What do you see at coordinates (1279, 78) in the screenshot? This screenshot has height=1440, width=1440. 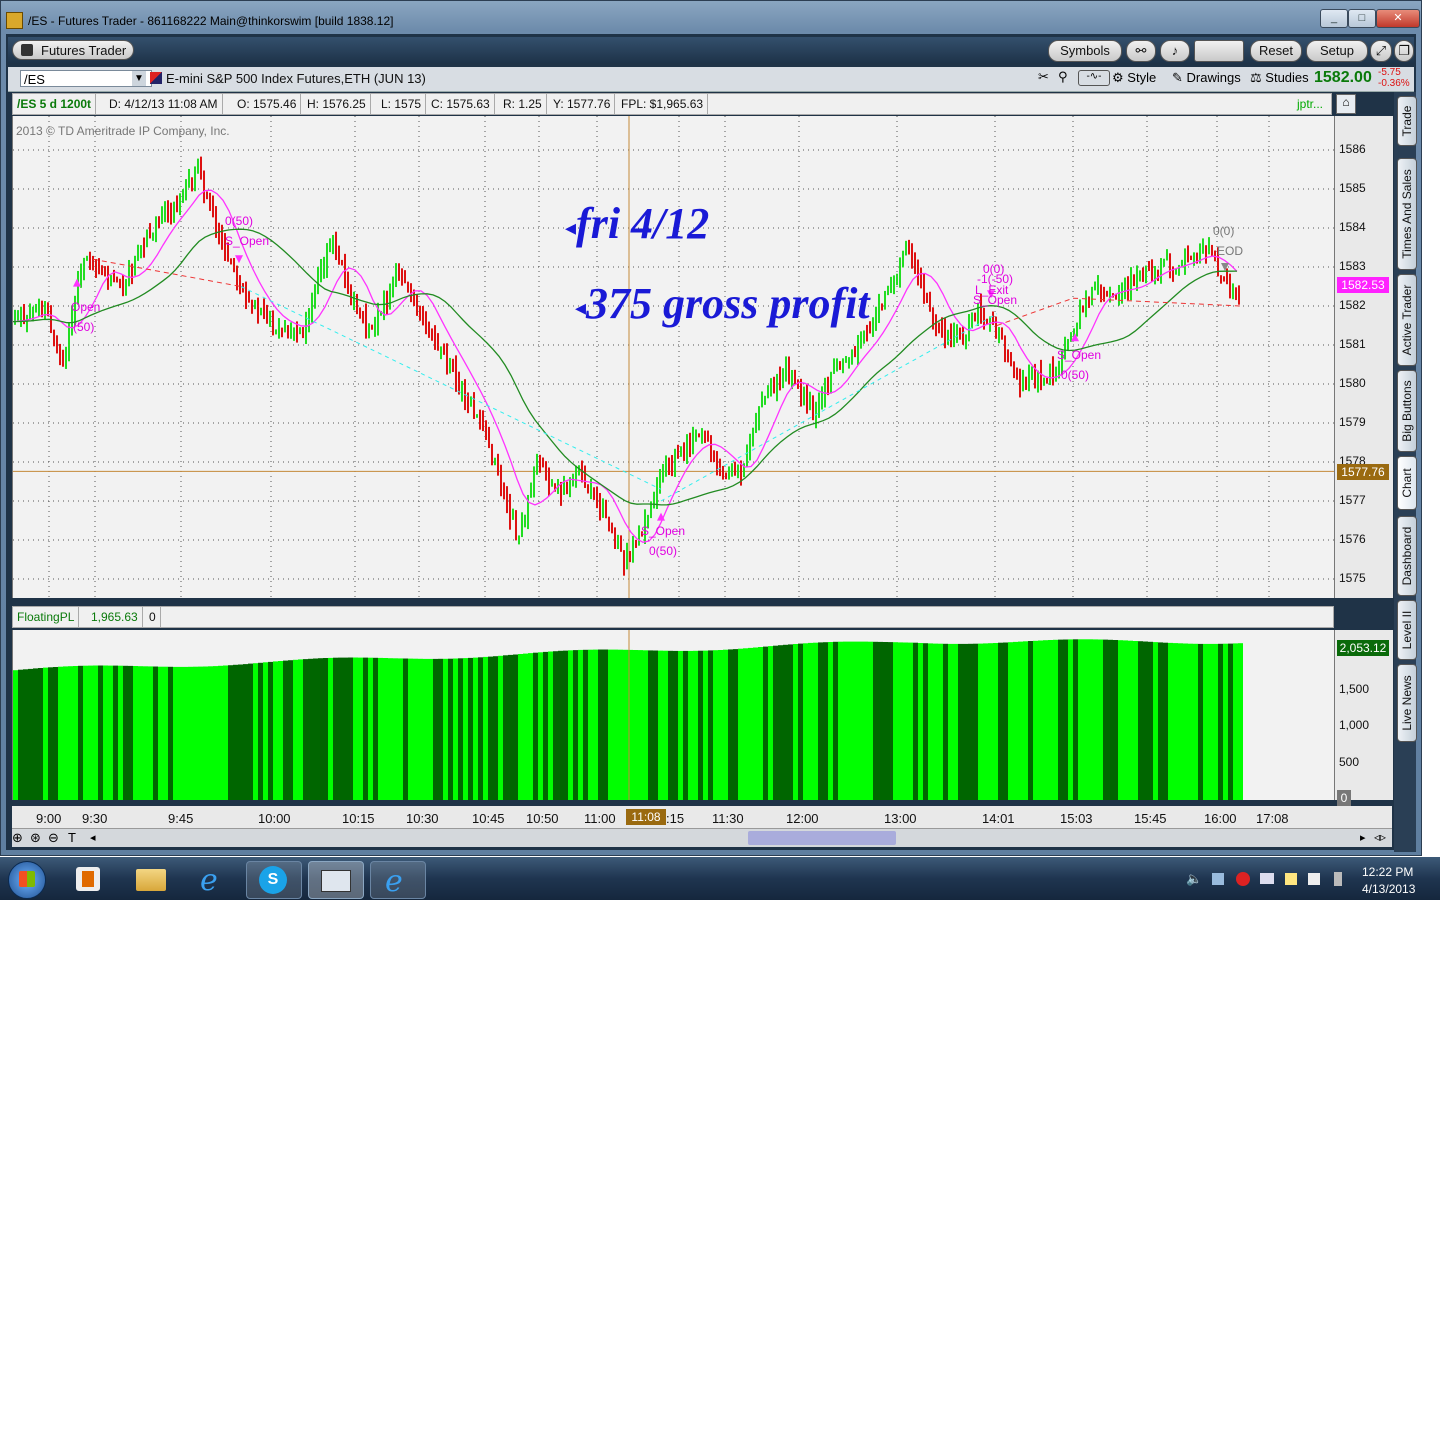 I see `studies-button: ⚖ Studies` at bounding box center [1279, 78].